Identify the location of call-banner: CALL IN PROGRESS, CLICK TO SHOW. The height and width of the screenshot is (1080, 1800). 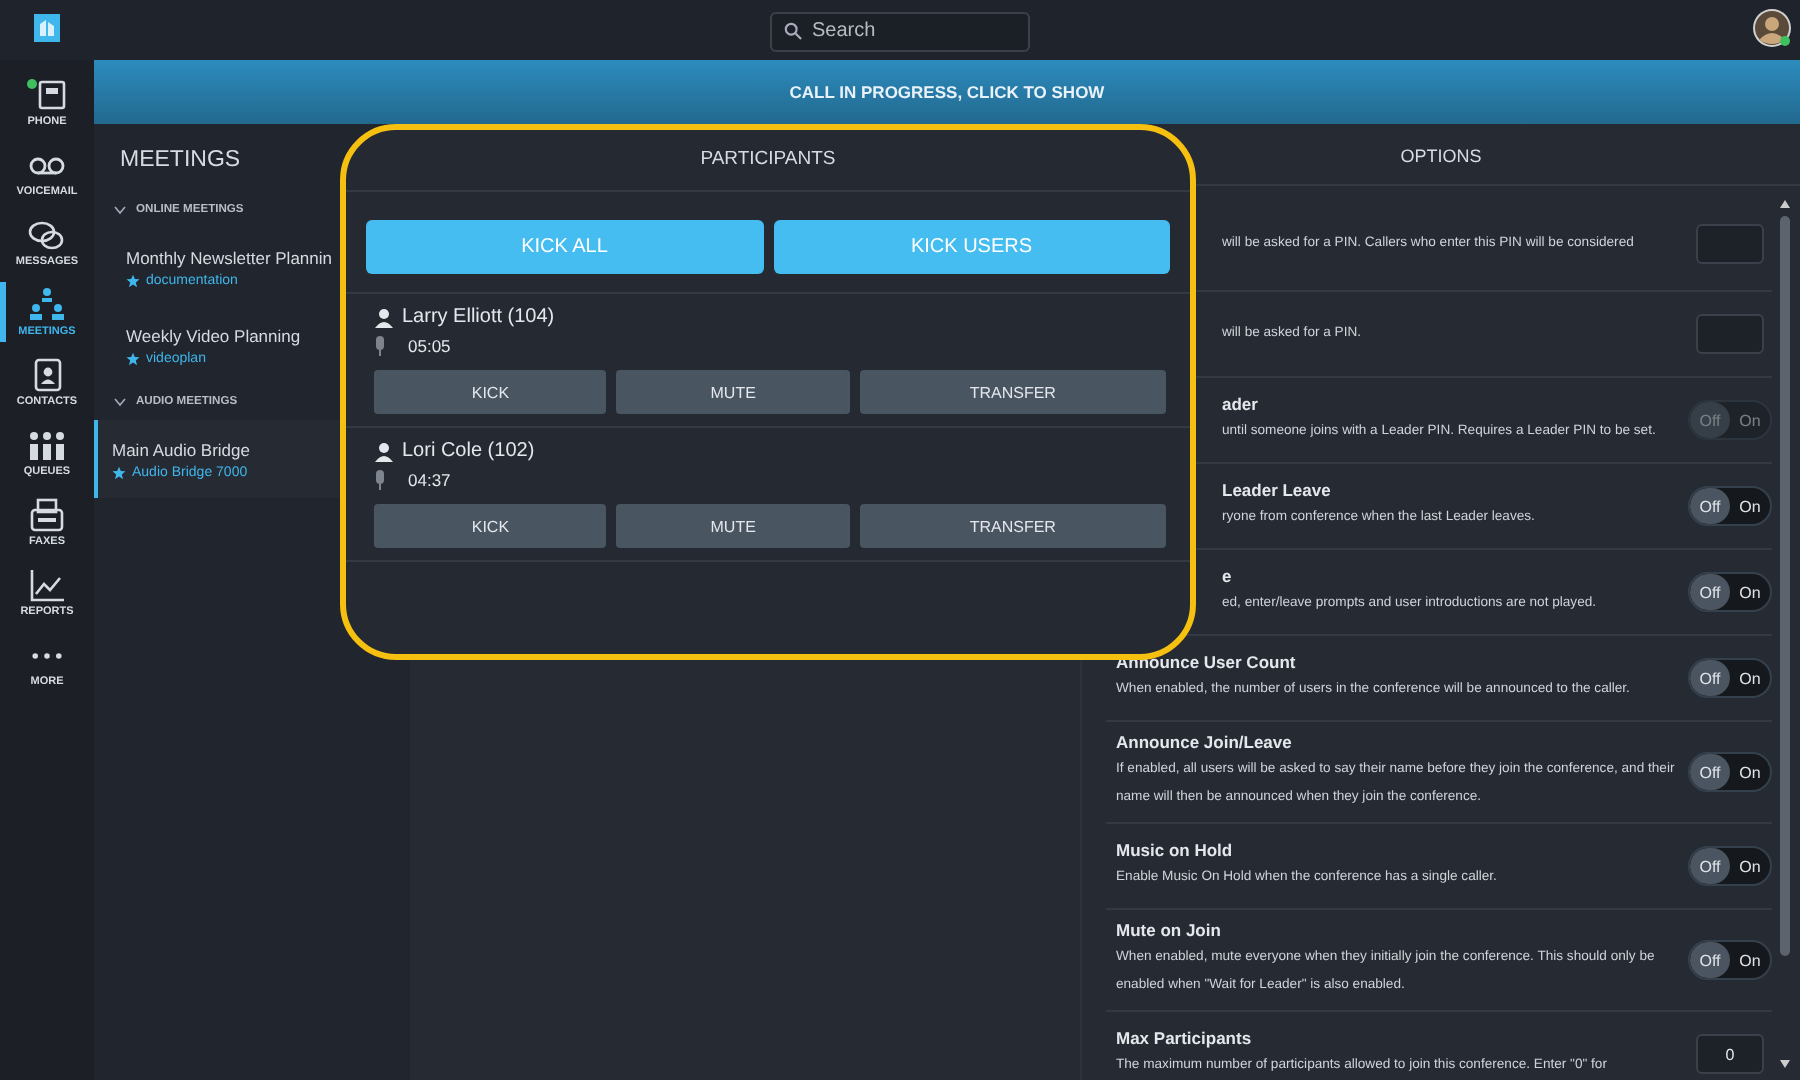
(947, 92).